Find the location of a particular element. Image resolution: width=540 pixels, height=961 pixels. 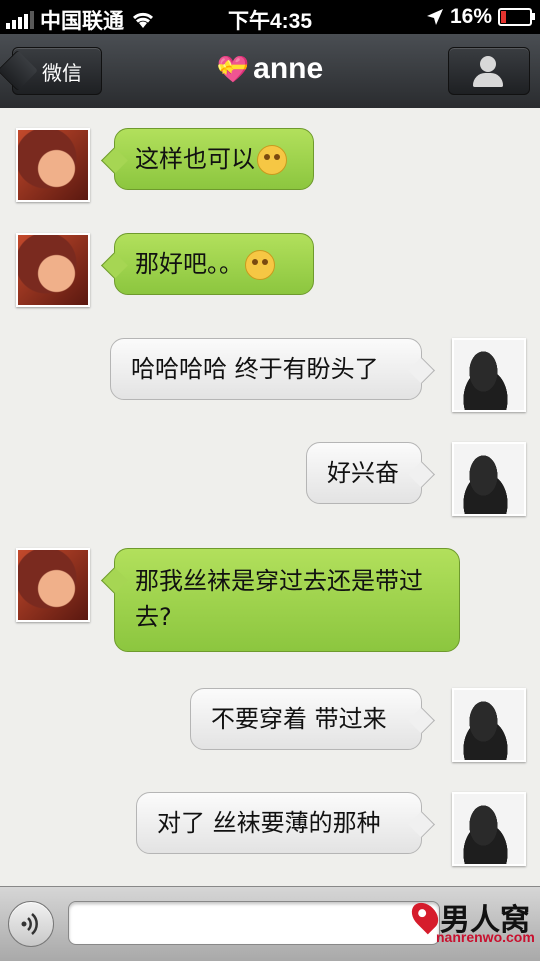

person-icon is located at coordinates (488, 64).